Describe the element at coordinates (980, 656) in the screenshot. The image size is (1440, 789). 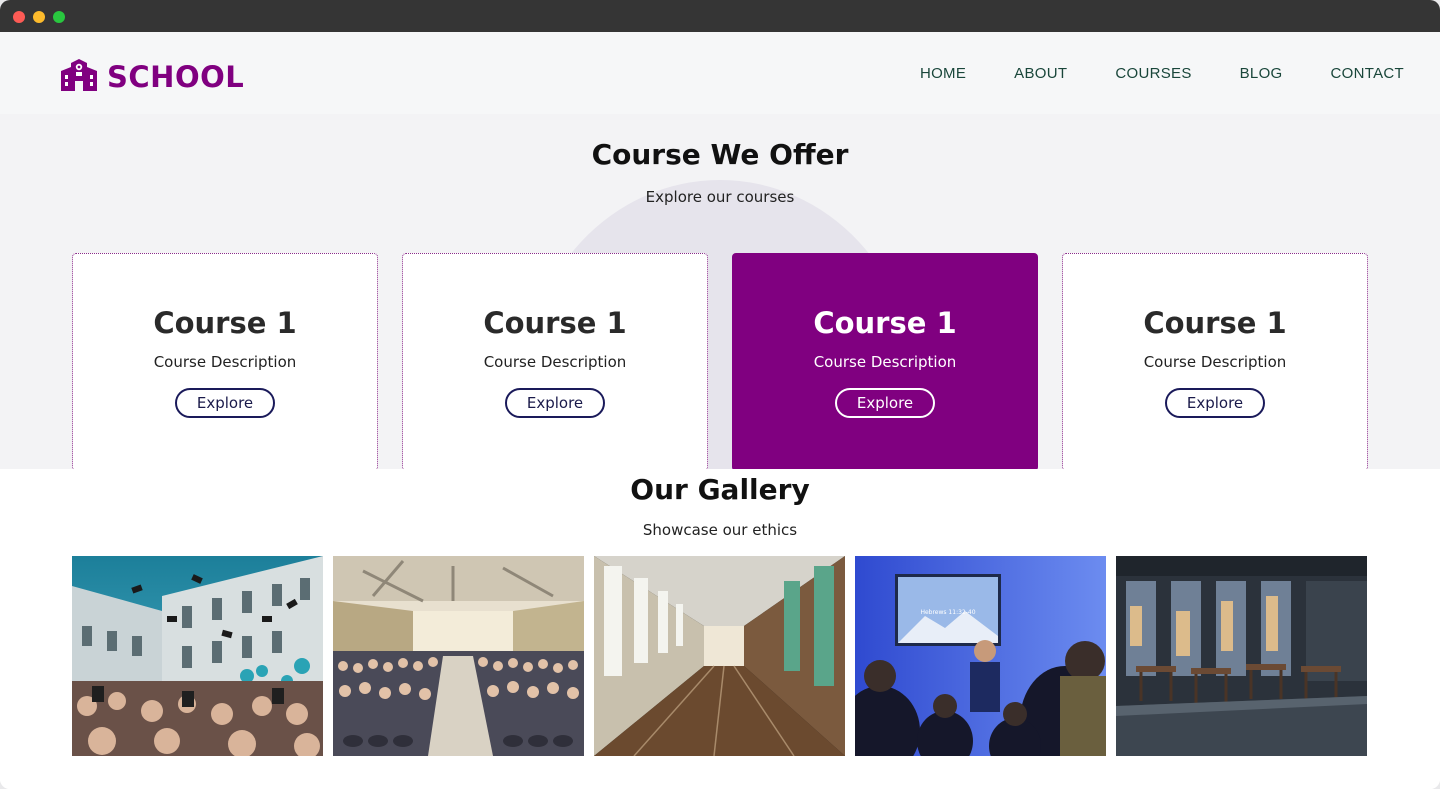
I see `presentation-photo: Hebrews 11:32-40` at that location.